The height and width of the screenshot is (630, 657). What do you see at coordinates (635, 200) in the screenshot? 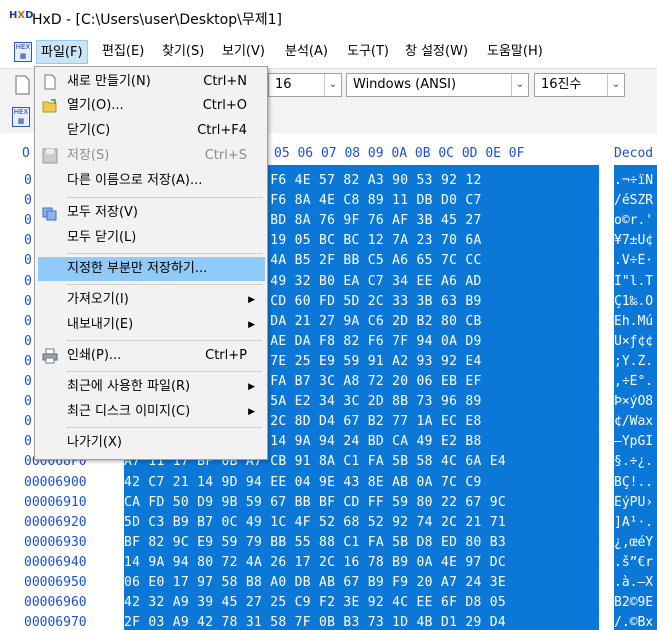
I see `row-decoded-text: /éSŽR` at bounding box center [635, 200].